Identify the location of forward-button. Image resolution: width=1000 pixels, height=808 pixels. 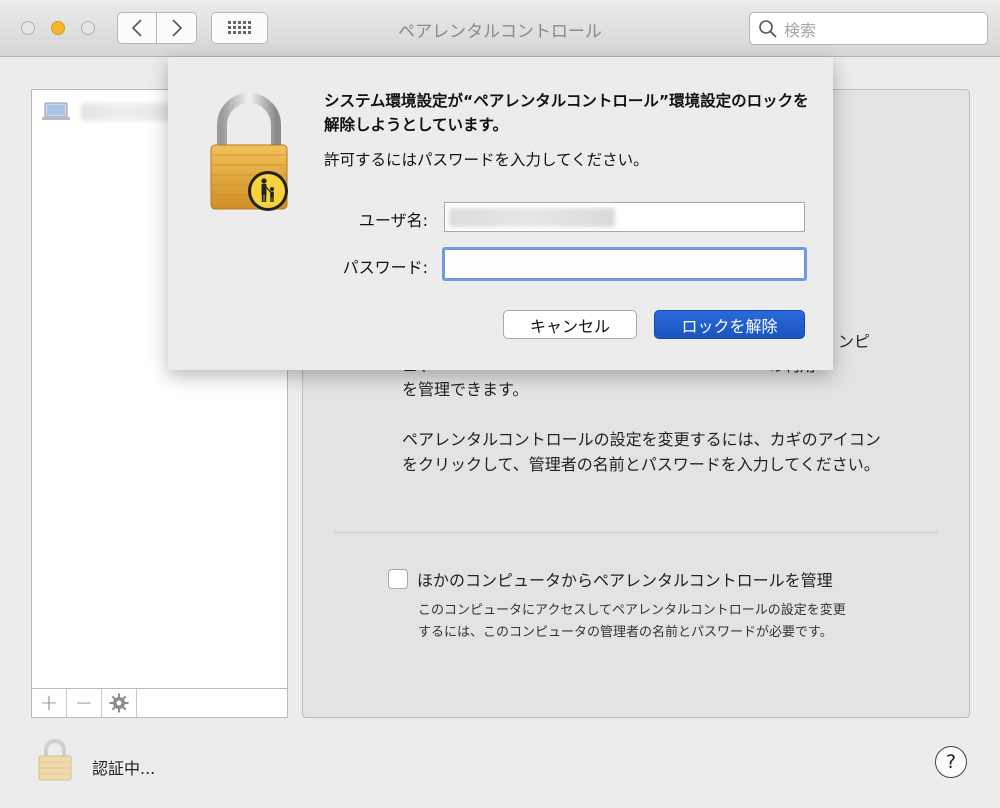
(177, 28).